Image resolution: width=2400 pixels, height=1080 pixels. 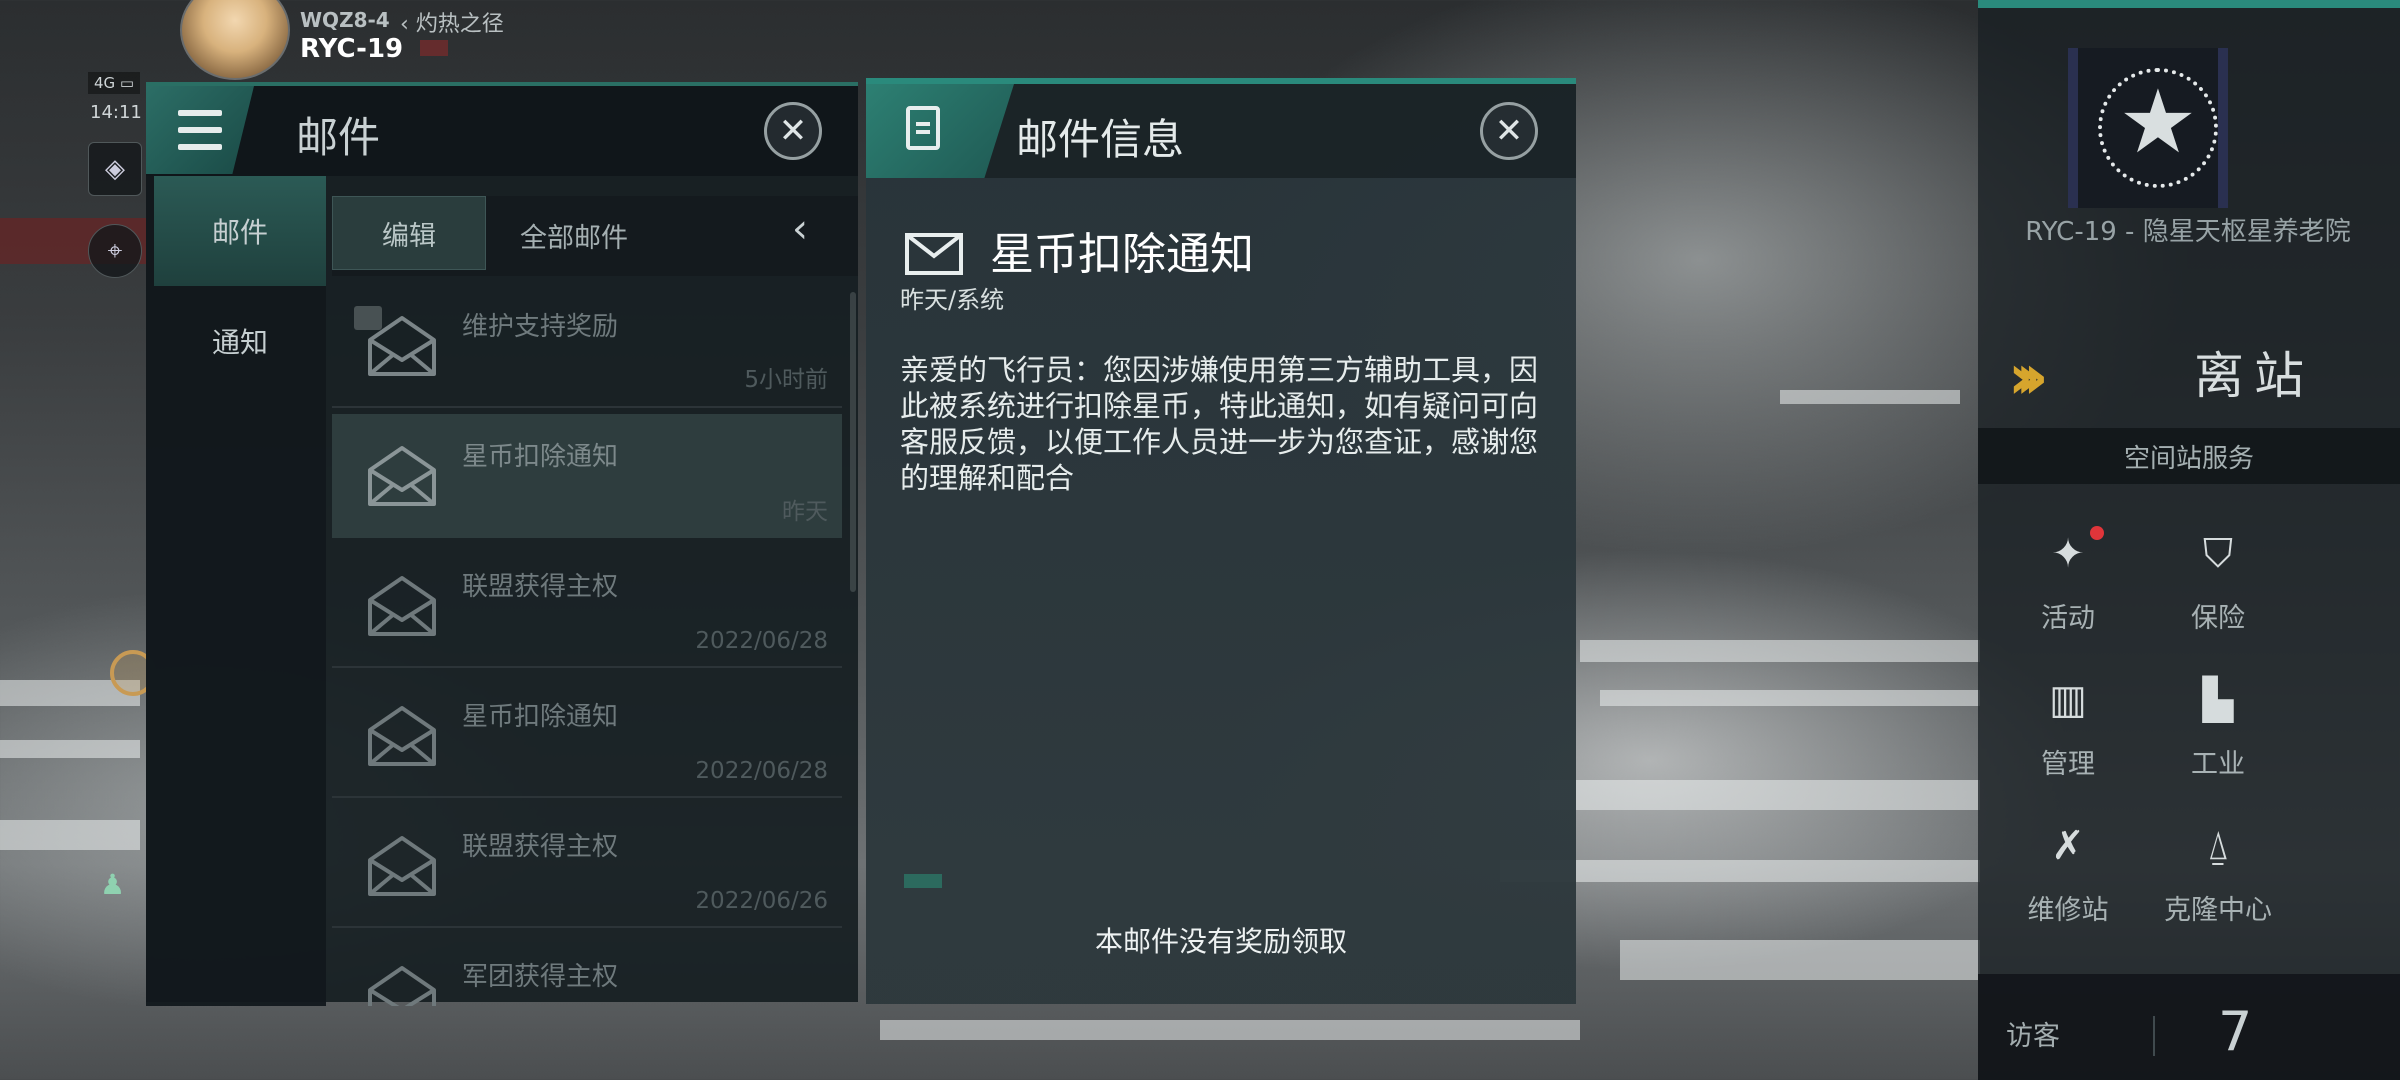 What do you see at coordinates (2218, 737) in the screenshot?
I see `service-industry: ▙ 工业` at bounding box center [2218, 737].